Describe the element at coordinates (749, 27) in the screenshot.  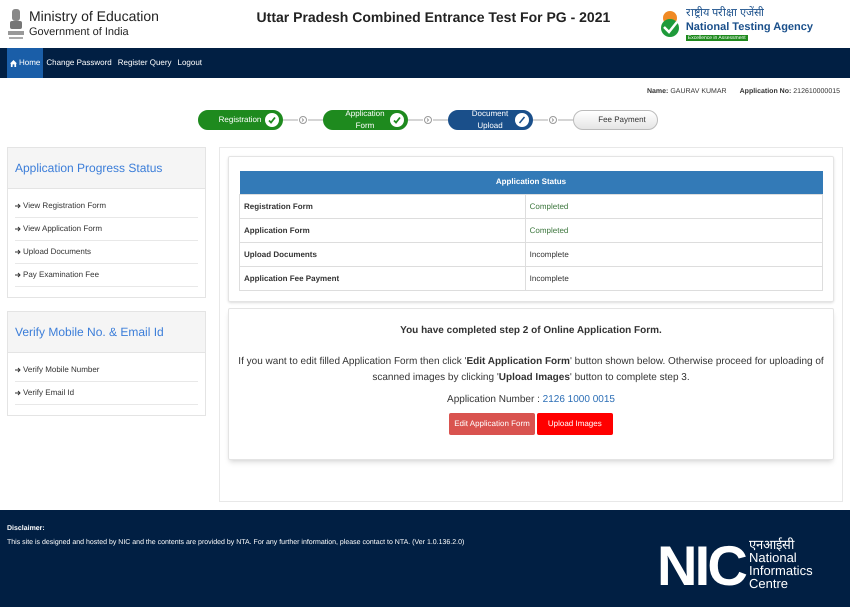
I see `agency-name: National Testing Agency` at that location.